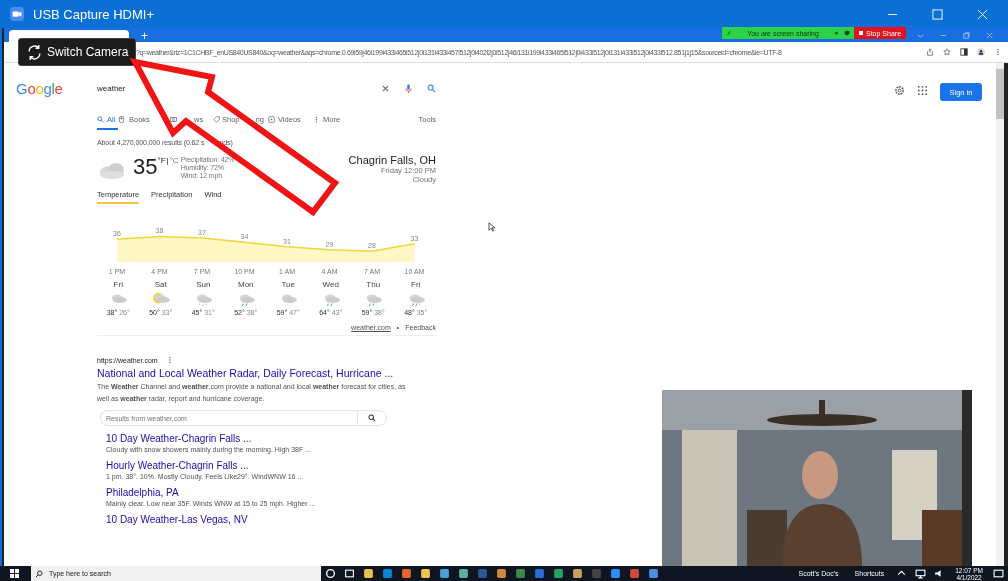  Describe the element at coordinates (273, 492) in the screenshot. I see `sitelink-title: Philadelphia, PA` at that location.